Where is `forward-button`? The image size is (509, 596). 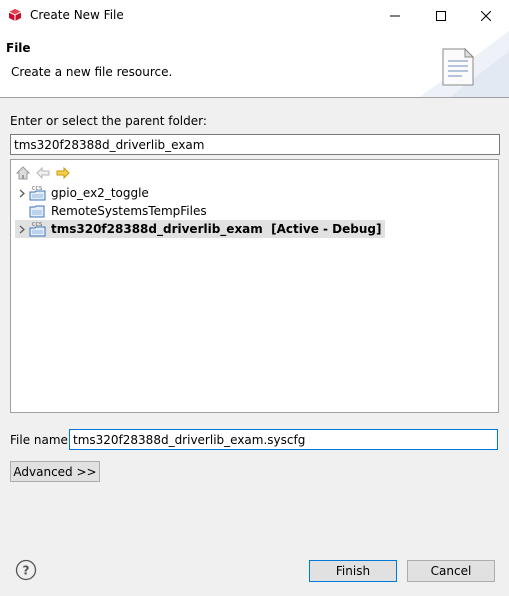 forward-button is located at coordinates (63, 173).